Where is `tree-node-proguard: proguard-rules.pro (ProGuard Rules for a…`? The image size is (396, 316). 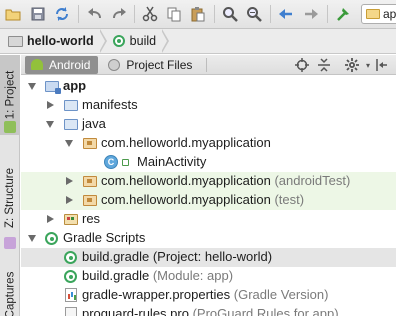 tree-node-proguard: proguard-rules.pro (ProGuard Rules for a… is located at coordinates (208, 310).